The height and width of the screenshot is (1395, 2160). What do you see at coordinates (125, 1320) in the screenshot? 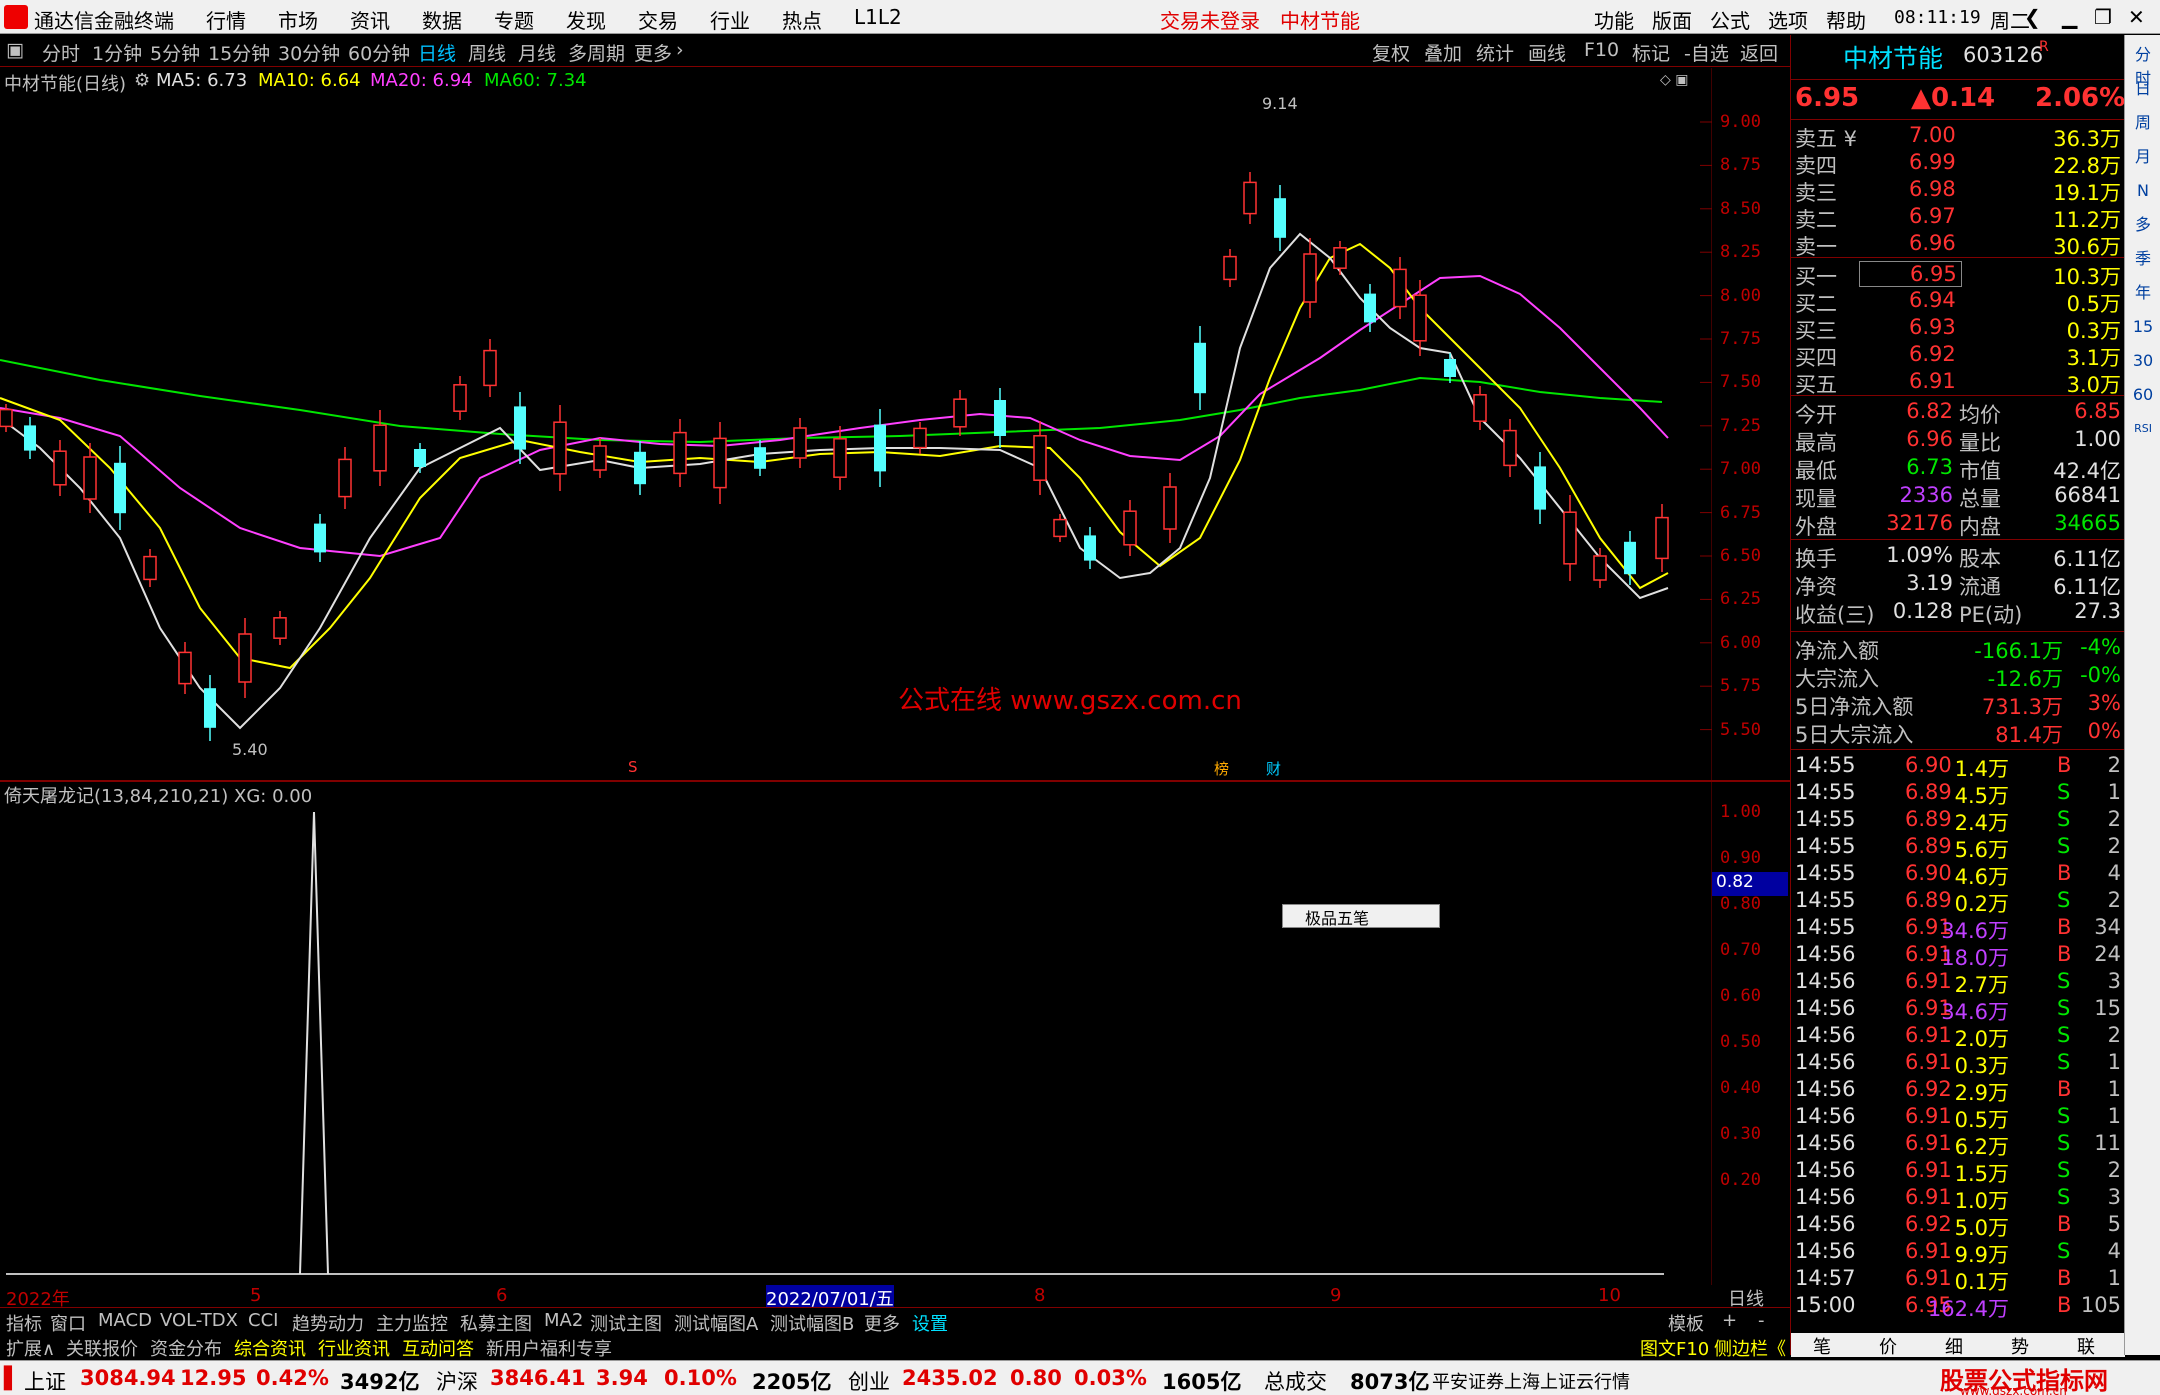
I see `tab-macd: MACD` at bounding box center [125, 1320].